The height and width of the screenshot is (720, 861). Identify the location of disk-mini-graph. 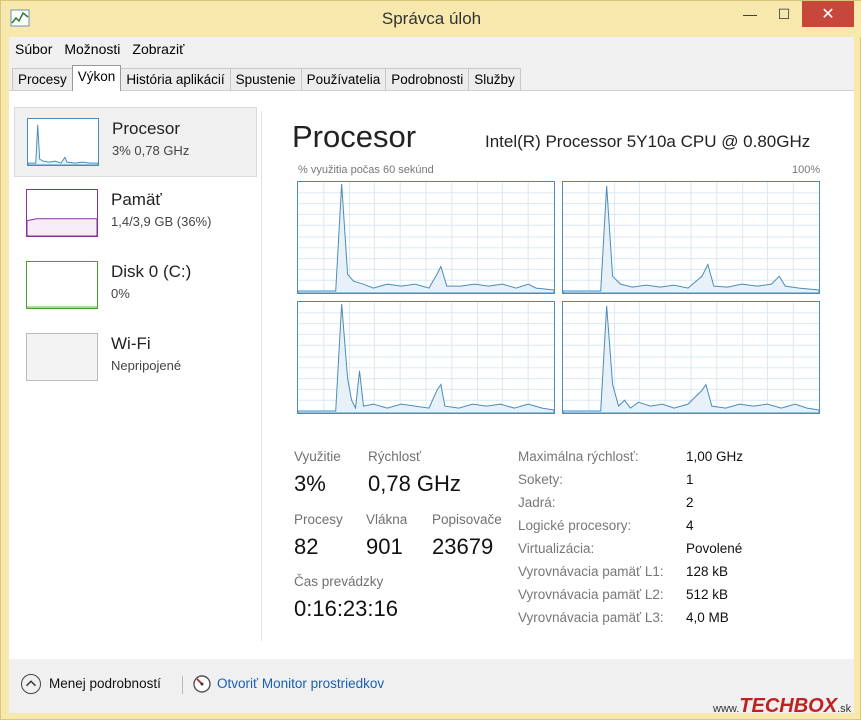
(62, 285).